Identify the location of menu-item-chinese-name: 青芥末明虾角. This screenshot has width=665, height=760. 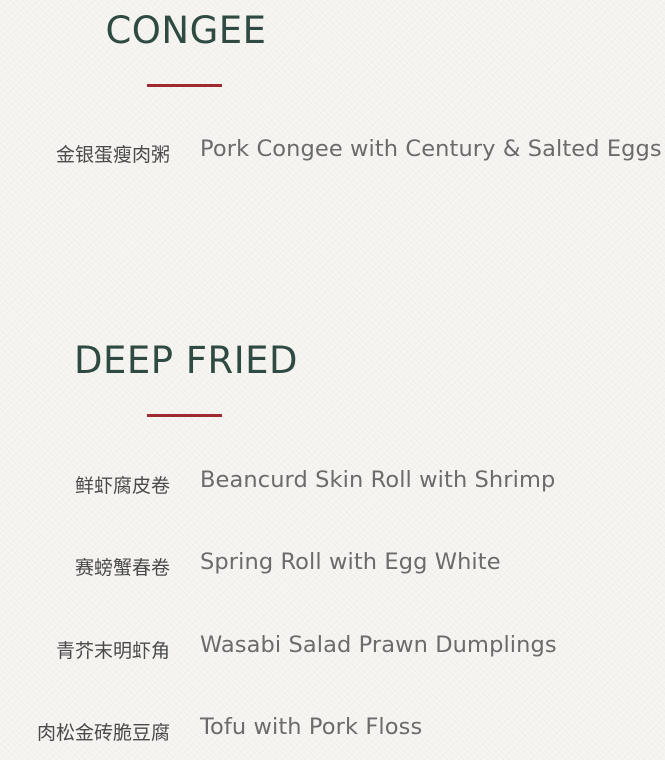
(112, 651).